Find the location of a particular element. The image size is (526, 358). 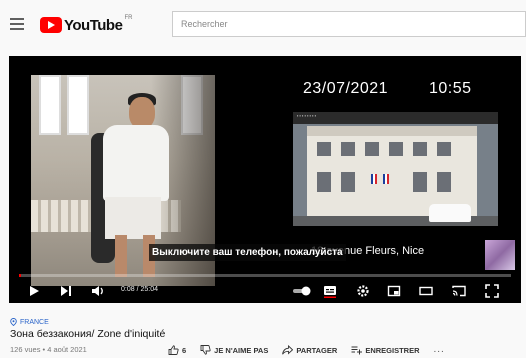

thumbs-down-icon is located at coordinates (205, 350).